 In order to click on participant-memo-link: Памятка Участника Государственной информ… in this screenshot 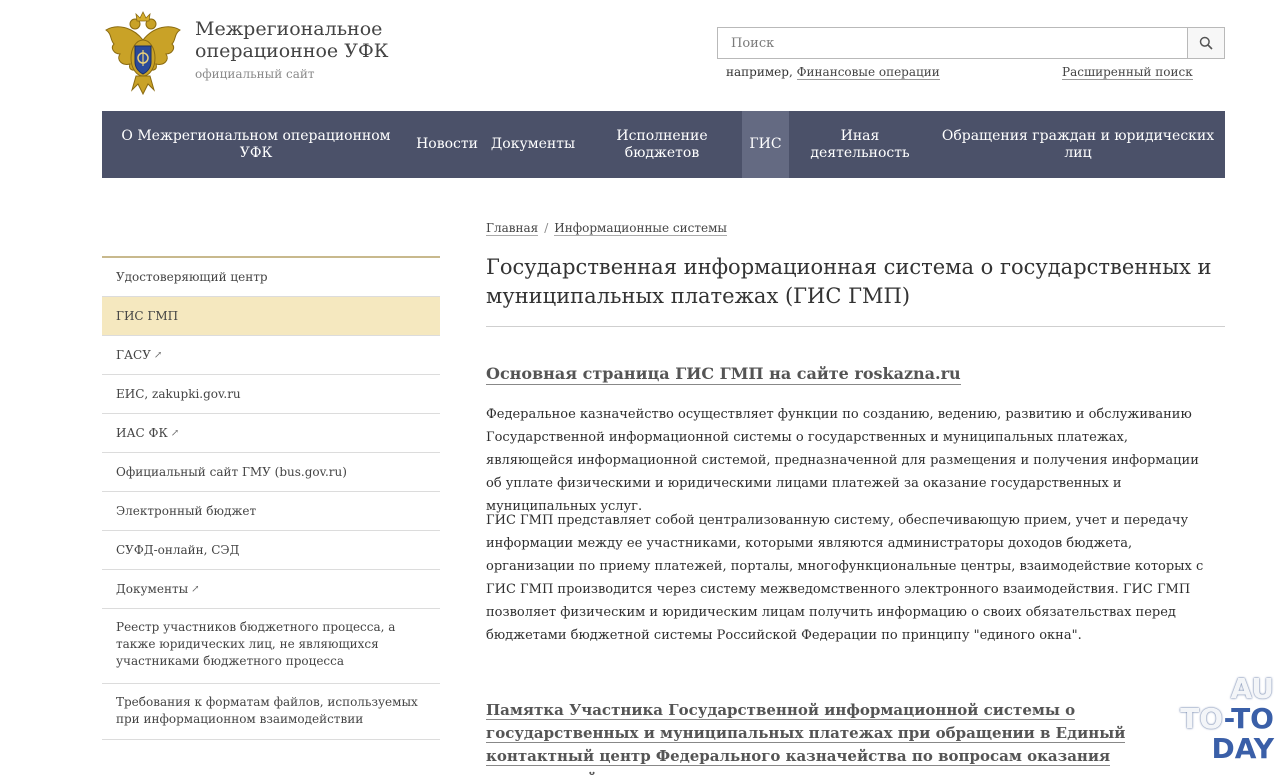, I will do `click(856, 737)`.